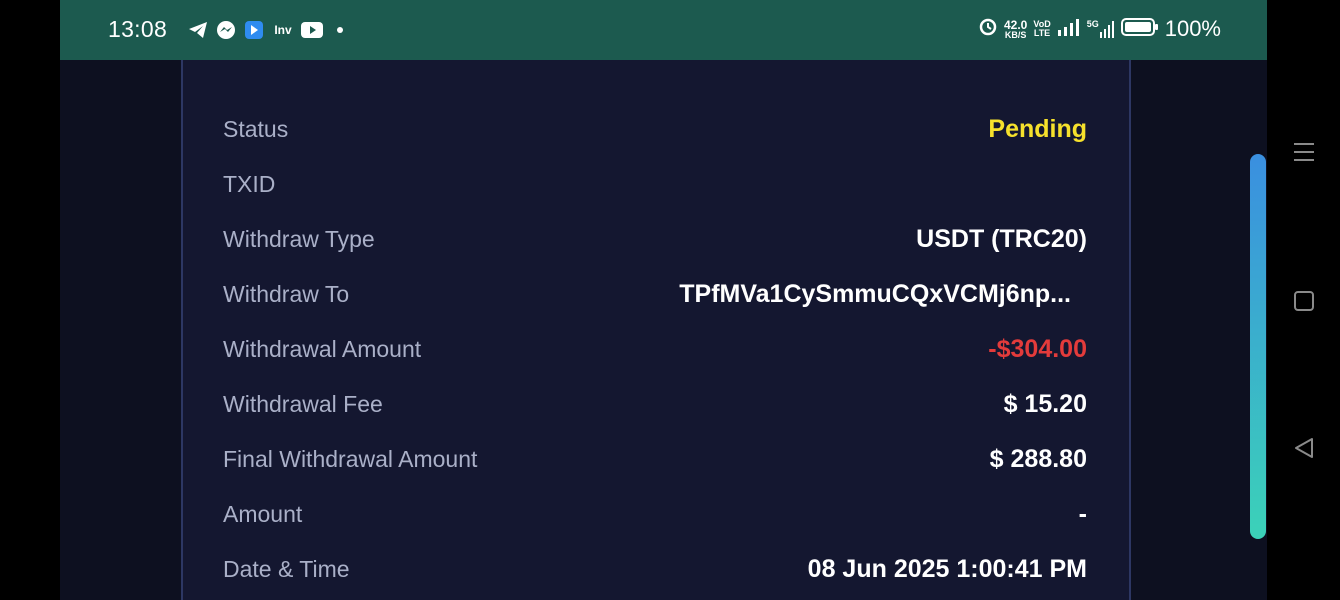 Image resolution: width=1340 pixels, height=600 pixels. Describe the element at coordinates (663, 30) in the screenshot. I see `status-bar: 13:08 Inv 42.0 KB/S VoD LTE 5G 100%` at that location.